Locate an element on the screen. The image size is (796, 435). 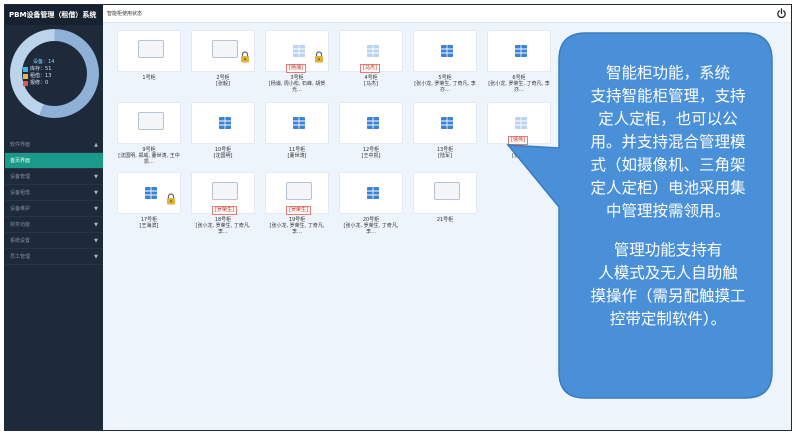
legend-swatch-stock is located at coordinates (25, 69).